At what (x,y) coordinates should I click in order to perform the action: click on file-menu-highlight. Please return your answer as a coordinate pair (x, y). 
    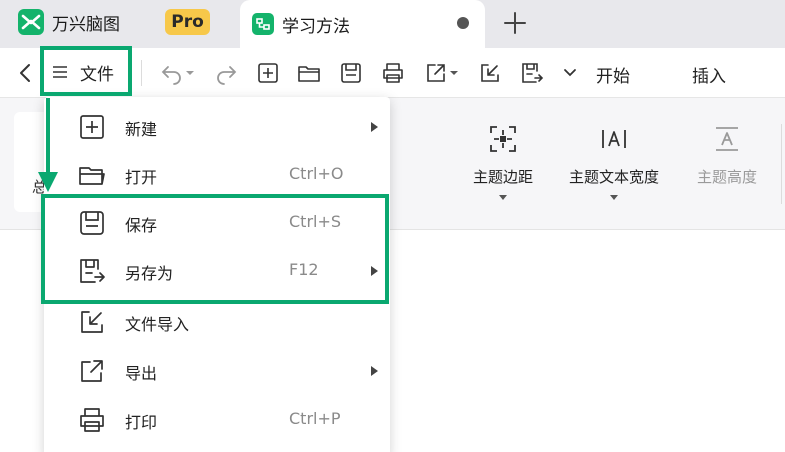
    Looking at the image, I should click on (86, 71).